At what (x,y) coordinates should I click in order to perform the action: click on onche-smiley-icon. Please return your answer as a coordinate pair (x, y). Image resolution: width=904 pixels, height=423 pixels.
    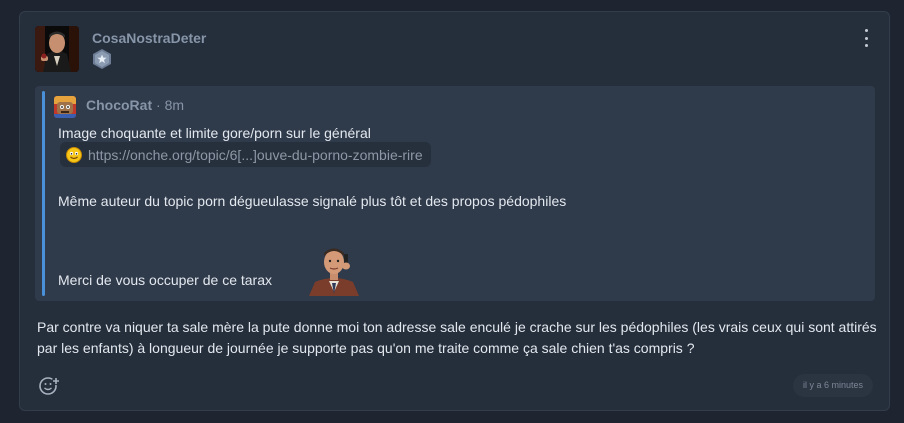
    Looking at the image, I should click on (74, 154).